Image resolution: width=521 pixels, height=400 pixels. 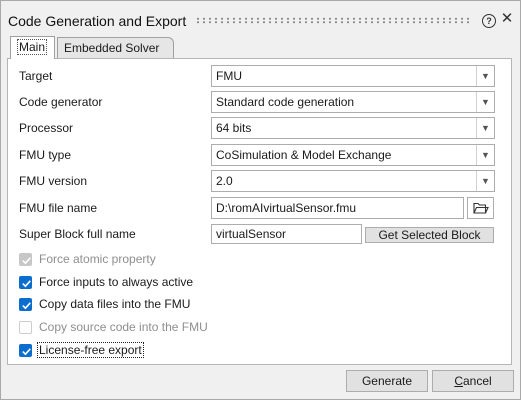 I want to click on code-generator-select: Standard code generation ▼, so click(x=353, y=102).